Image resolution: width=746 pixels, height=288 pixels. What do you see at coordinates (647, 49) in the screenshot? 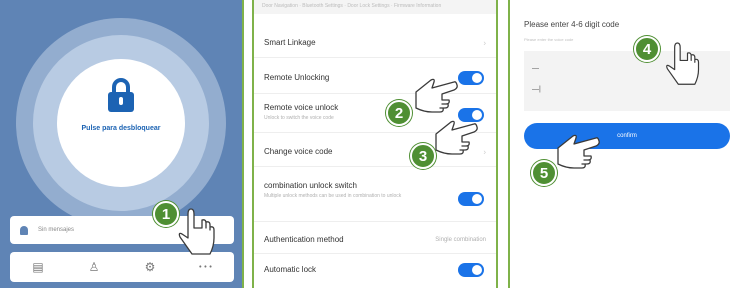
I see `step-badge-4: 4` at bounding box center [647, 49].